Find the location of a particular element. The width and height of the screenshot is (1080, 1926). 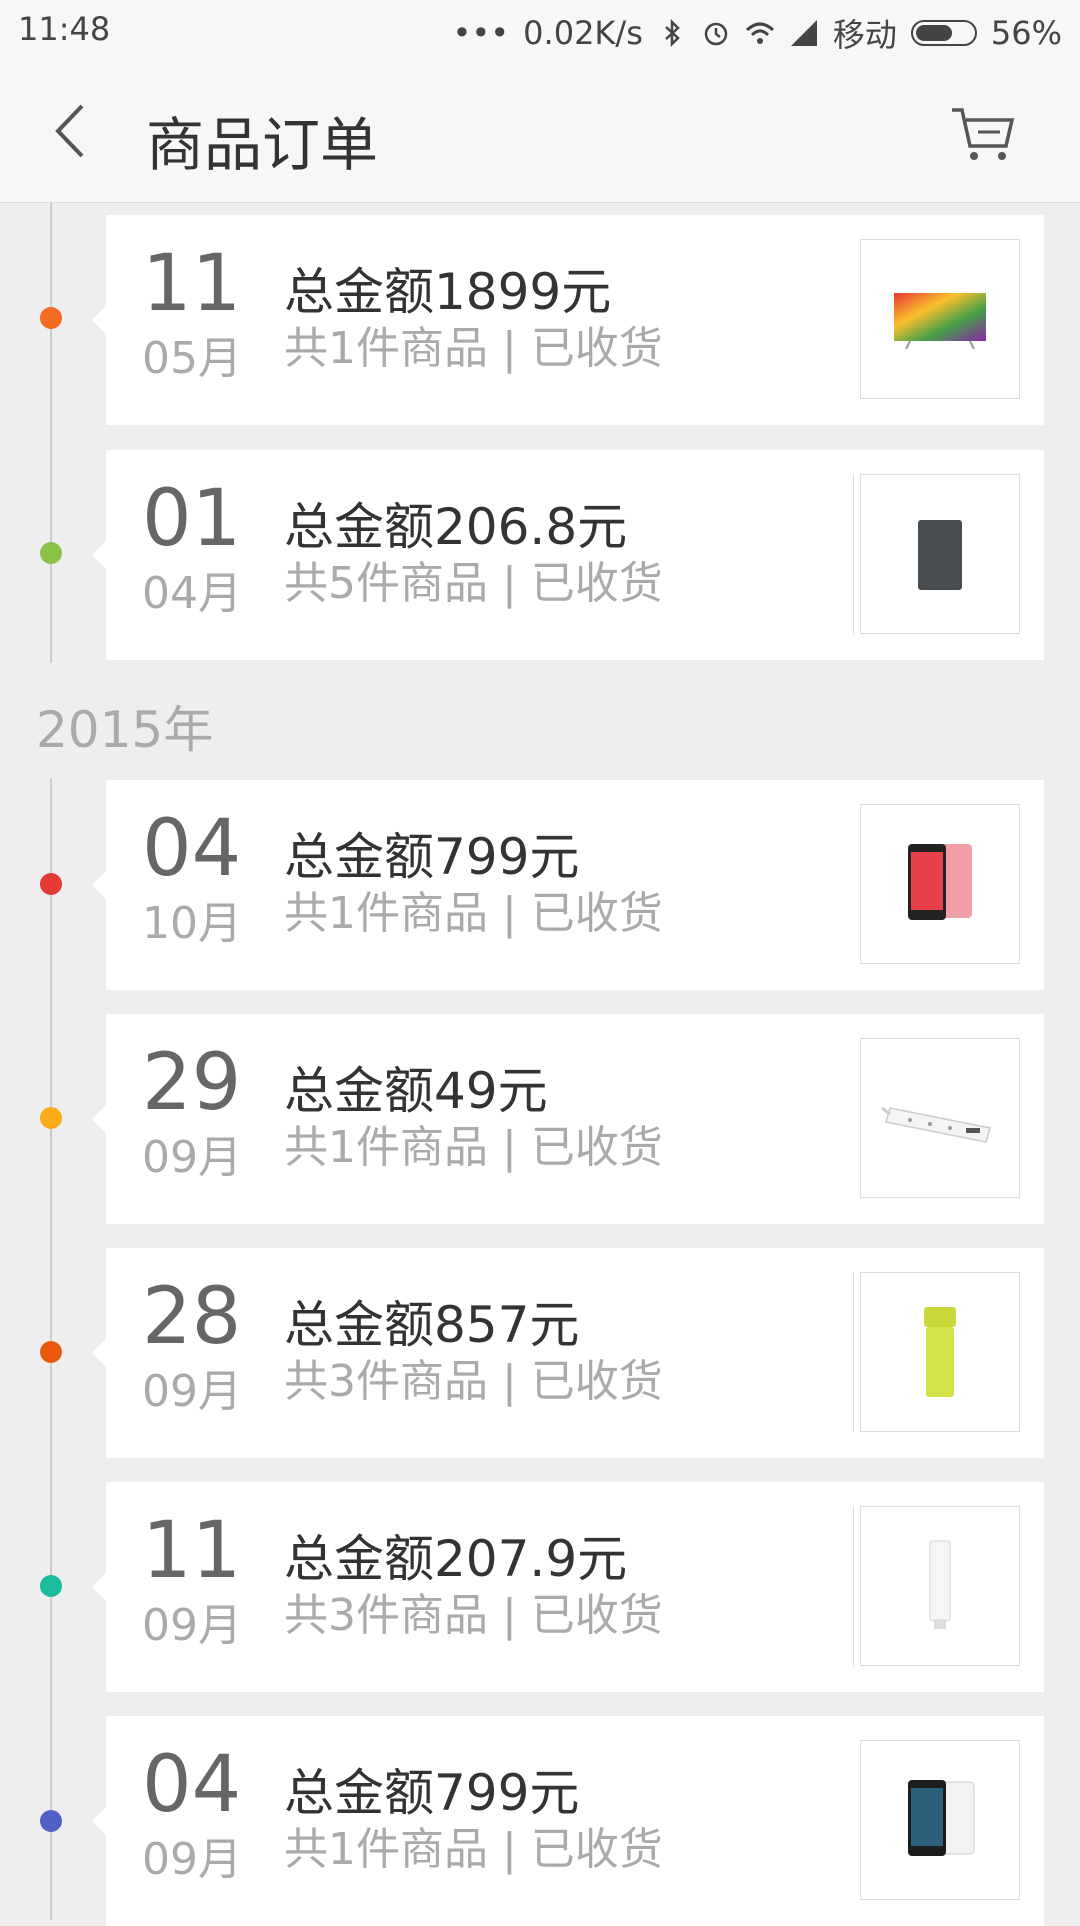

powerbank-image is located at coordinates (940, 555).